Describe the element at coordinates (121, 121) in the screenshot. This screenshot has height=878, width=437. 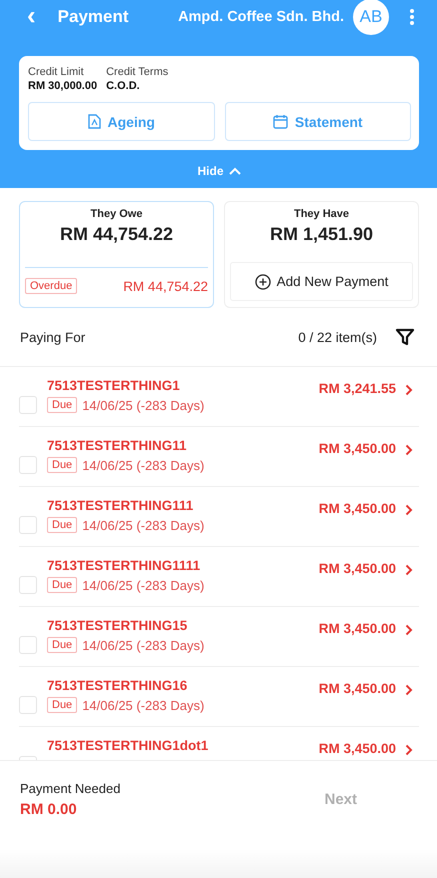
I see `ageing-button: Ageing` at that location.